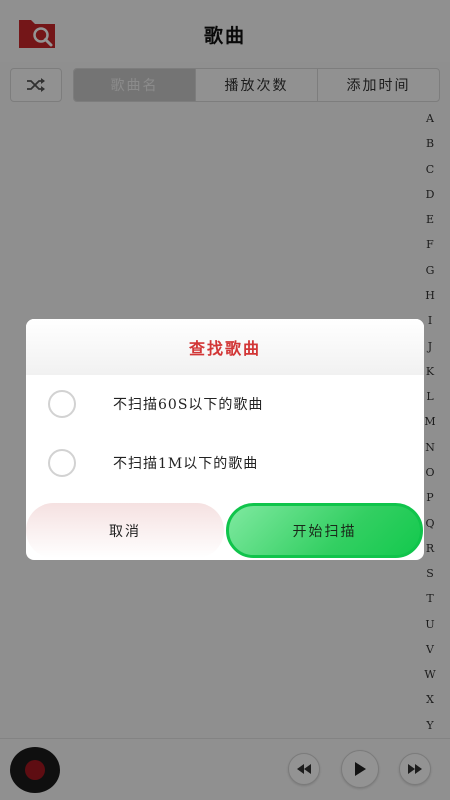 The image size is (450, 800). Describe the element at coordinates (324, 530) in the screenshot. I see `start-scan-button: 开始扫描` at that location.